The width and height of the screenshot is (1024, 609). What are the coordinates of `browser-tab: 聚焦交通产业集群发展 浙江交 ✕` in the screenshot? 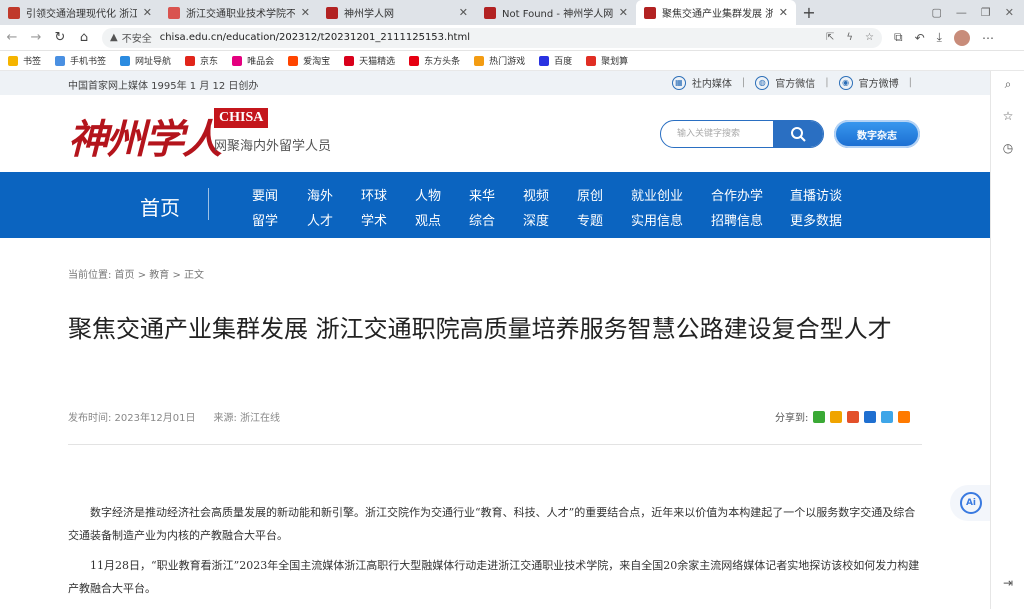 It's located at (716, 12).